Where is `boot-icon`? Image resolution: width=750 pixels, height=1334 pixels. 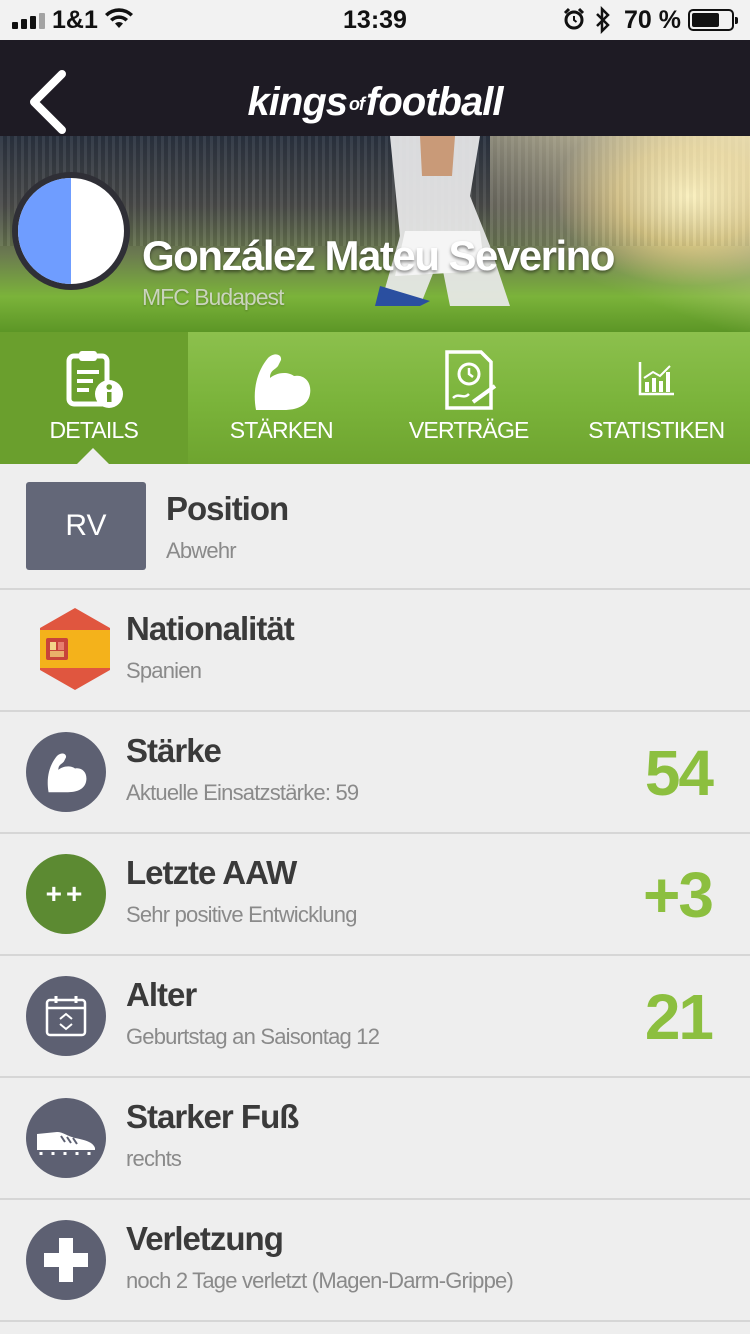 boot-icon is located at coordinates (66, 1143).